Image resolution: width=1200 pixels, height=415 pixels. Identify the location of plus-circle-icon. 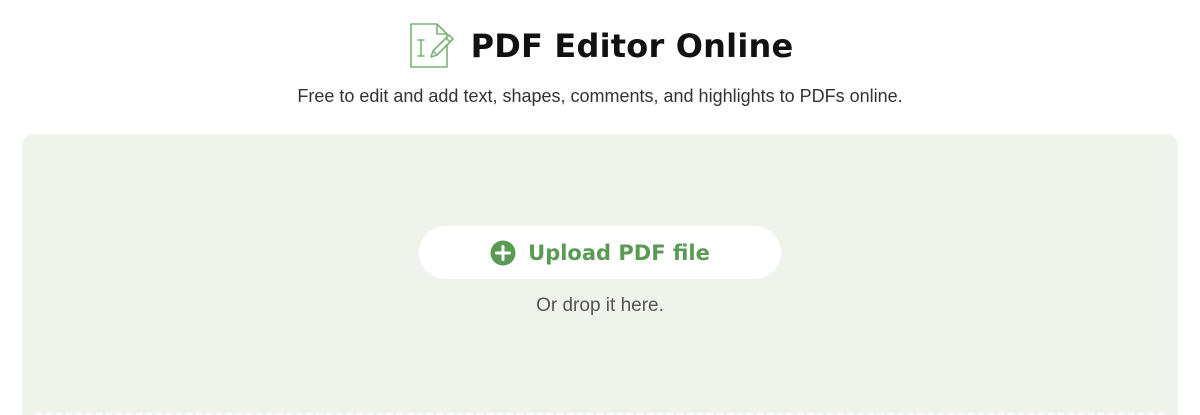
(503, 253).